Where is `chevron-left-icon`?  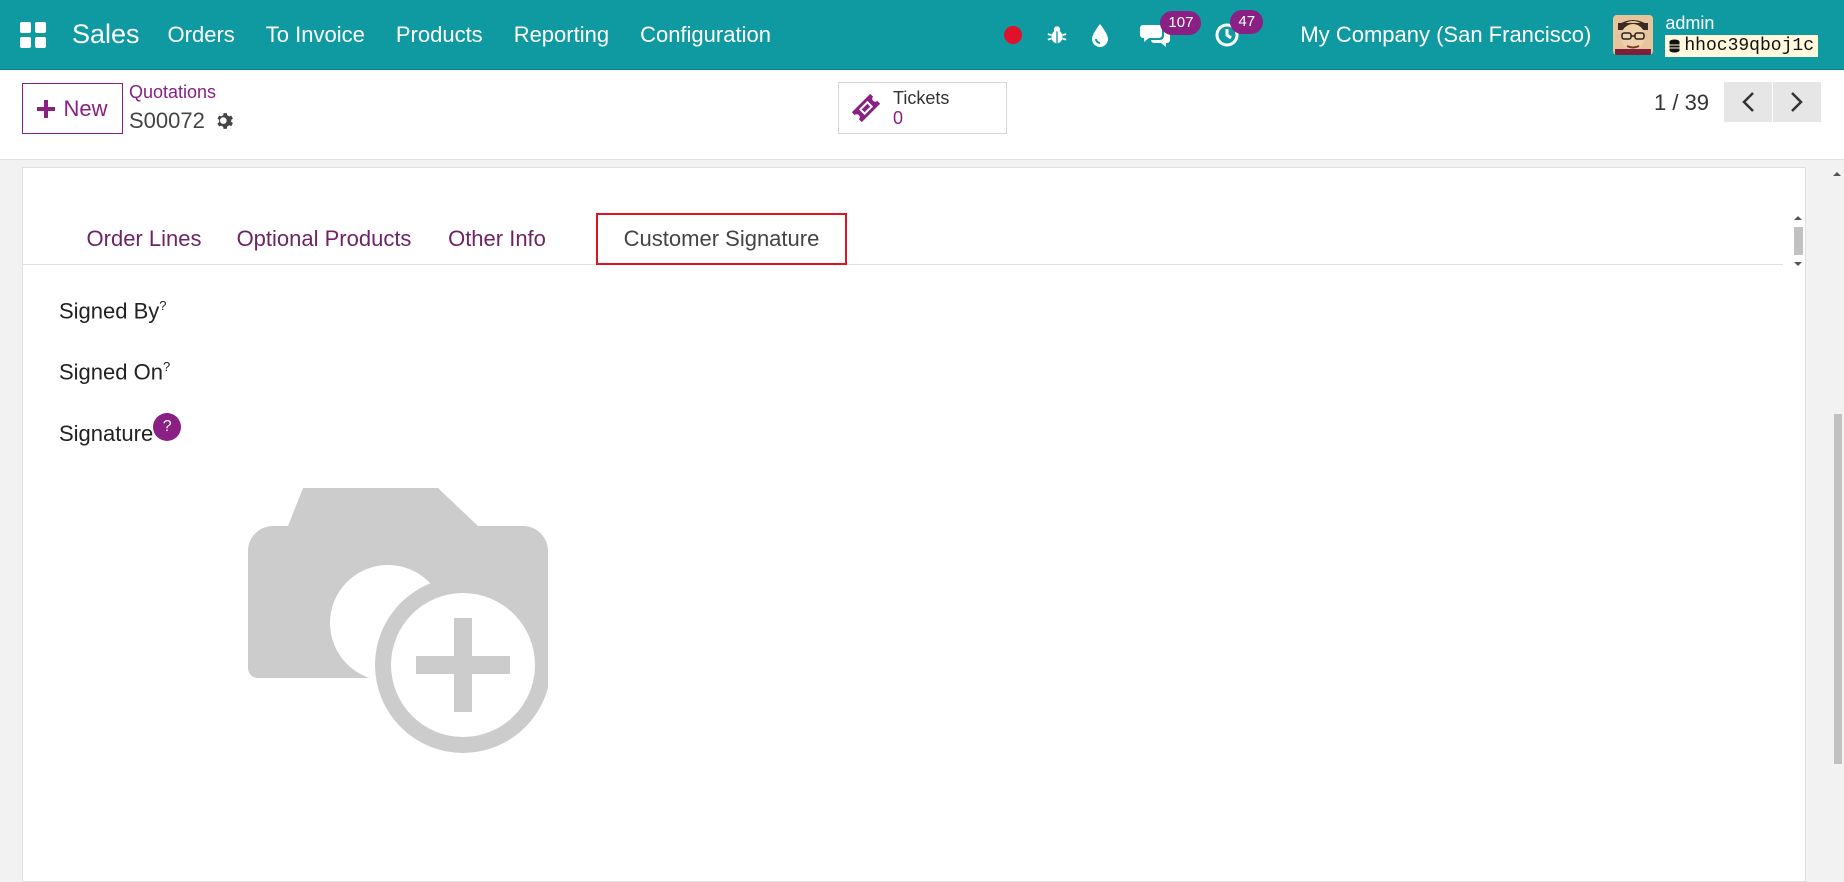 chevron-left-icon is located at coordinates (1748, 102).